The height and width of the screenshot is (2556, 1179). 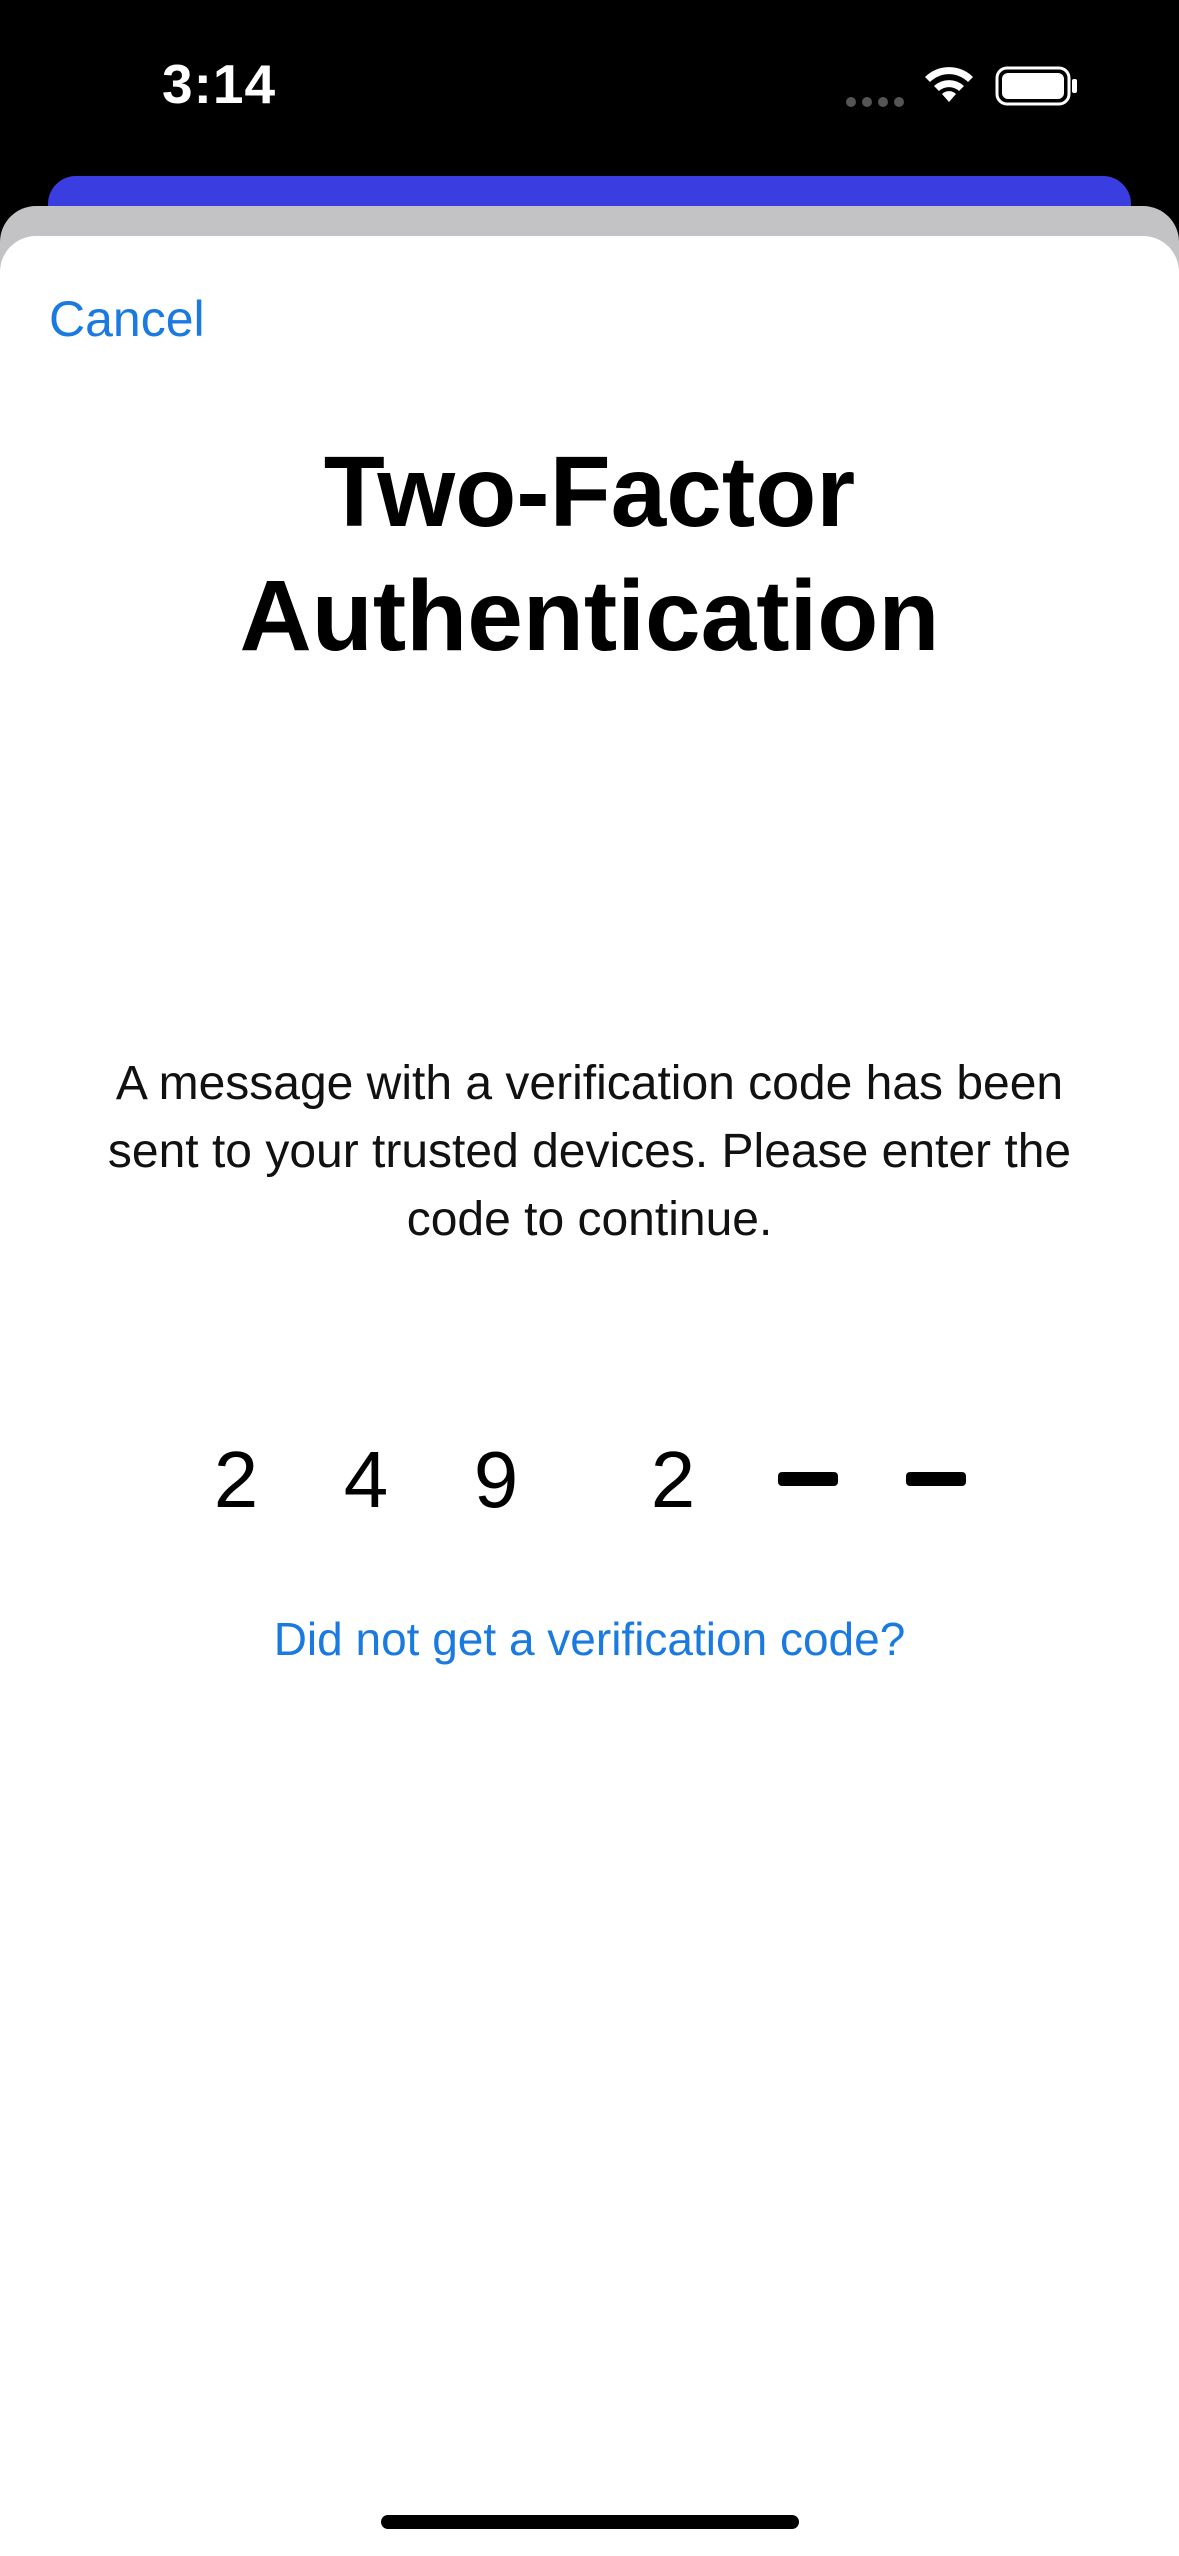 I want to click on home-indicator, so click(x=590, y=2522).